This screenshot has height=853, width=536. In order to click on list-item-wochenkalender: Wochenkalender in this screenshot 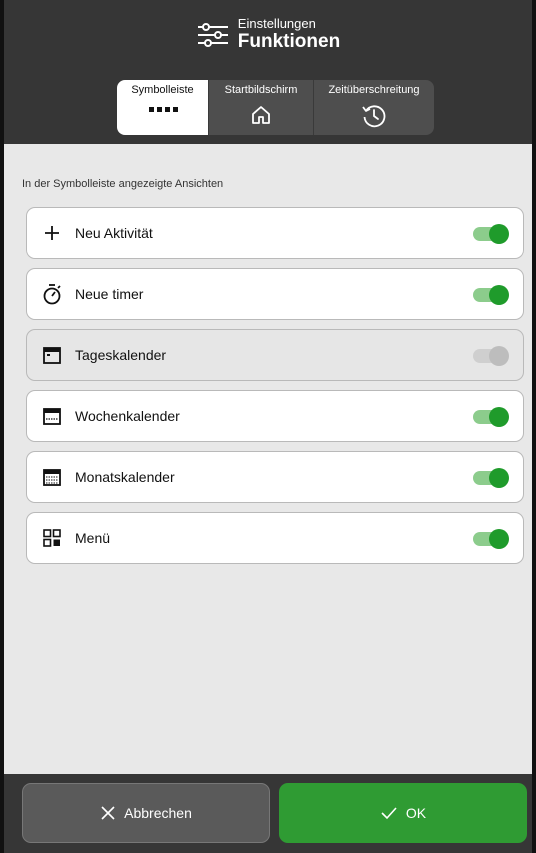, I will do `click(275, 416)`.